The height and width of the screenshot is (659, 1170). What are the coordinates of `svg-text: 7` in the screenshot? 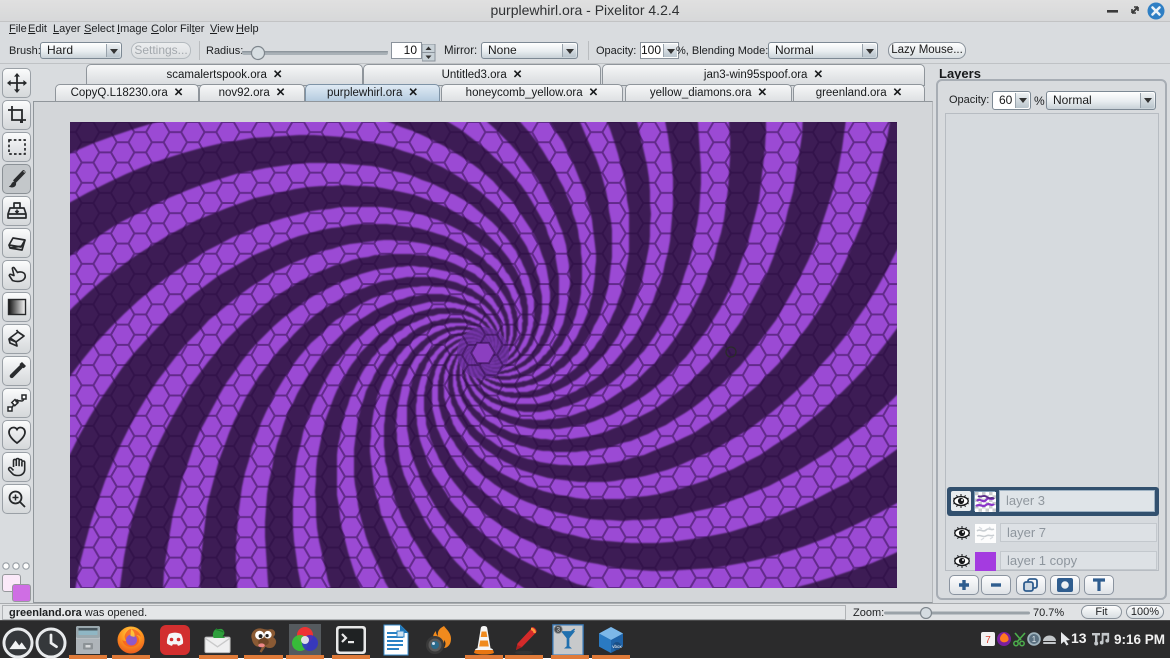 It's located at (988, 640).